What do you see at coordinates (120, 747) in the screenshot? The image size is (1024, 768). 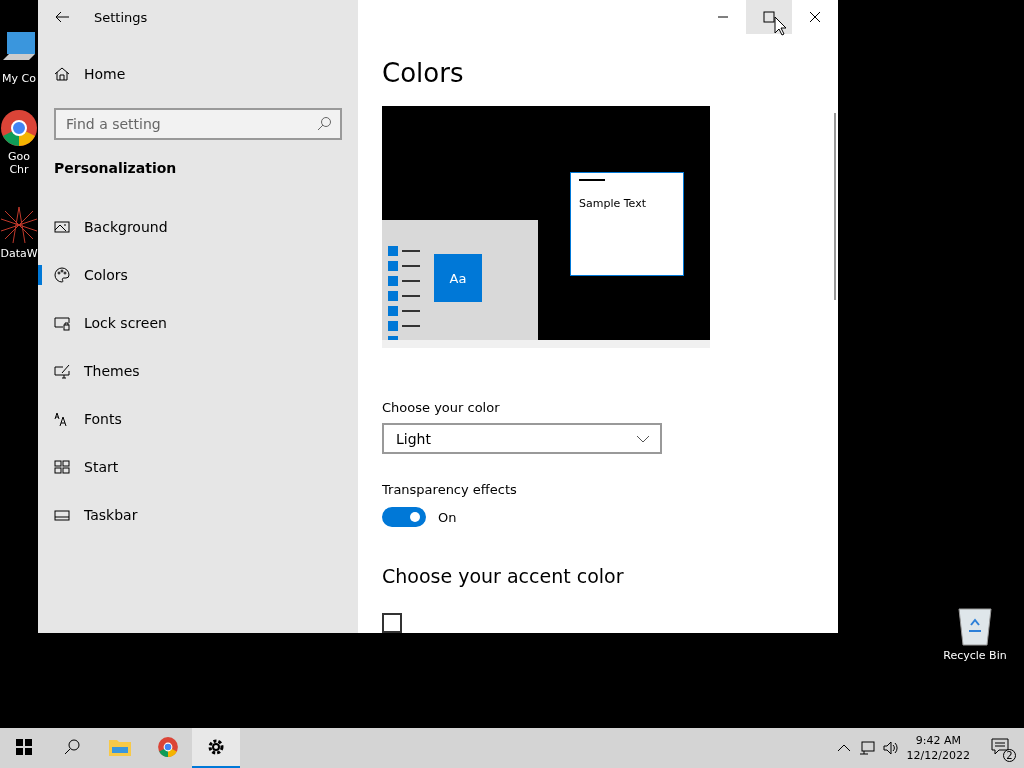 I see `folder-icon` at bounding box center [120, 747].